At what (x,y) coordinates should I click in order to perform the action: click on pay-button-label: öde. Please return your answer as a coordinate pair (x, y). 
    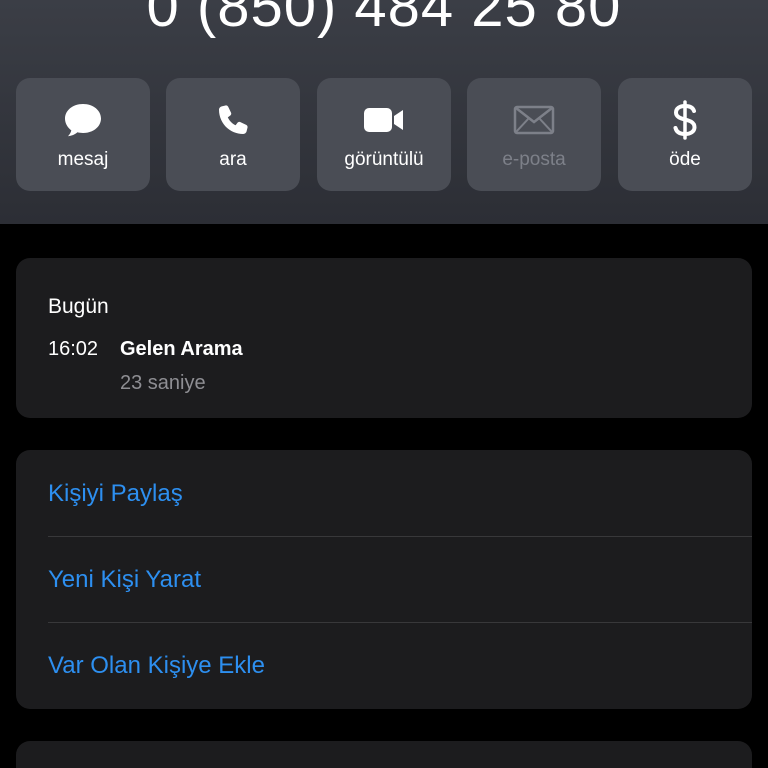
    Looking at the image, I should click on (685, 159).